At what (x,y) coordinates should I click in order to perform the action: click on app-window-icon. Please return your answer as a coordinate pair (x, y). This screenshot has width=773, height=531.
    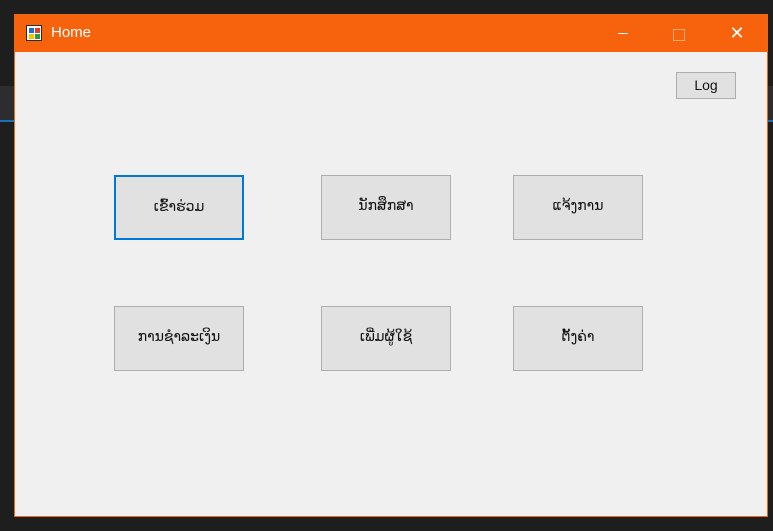
    Looking at the image, I should click on (34, 33).